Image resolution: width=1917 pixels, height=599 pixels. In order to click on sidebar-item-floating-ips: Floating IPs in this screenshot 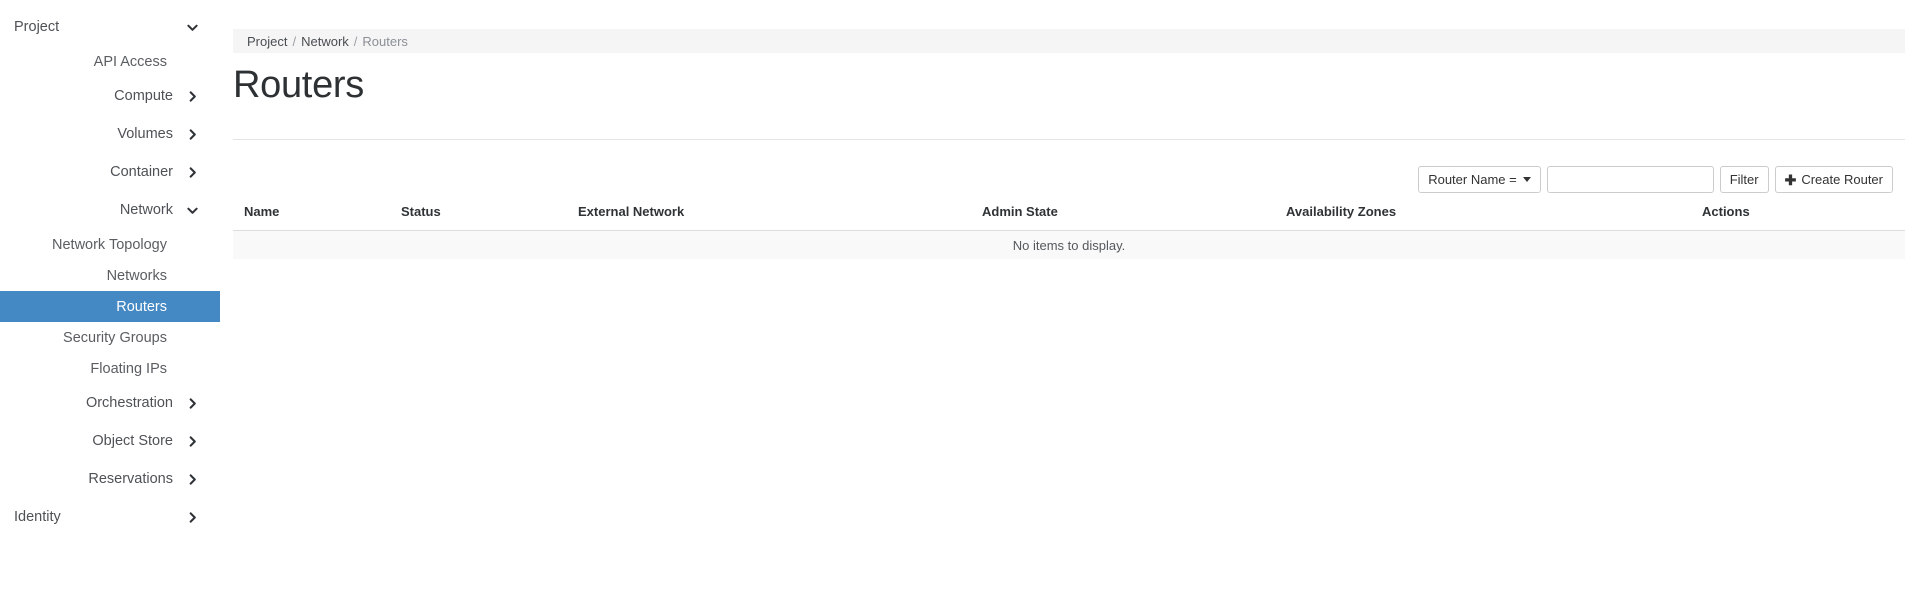, I will do `click(110, 368)`.